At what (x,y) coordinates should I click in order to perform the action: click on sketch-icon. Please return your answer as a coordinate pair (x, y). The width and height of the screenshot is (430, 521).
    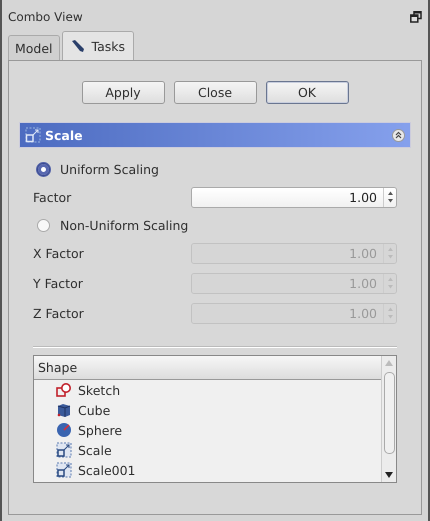
    Looking at the image, I should click on (64, 390).